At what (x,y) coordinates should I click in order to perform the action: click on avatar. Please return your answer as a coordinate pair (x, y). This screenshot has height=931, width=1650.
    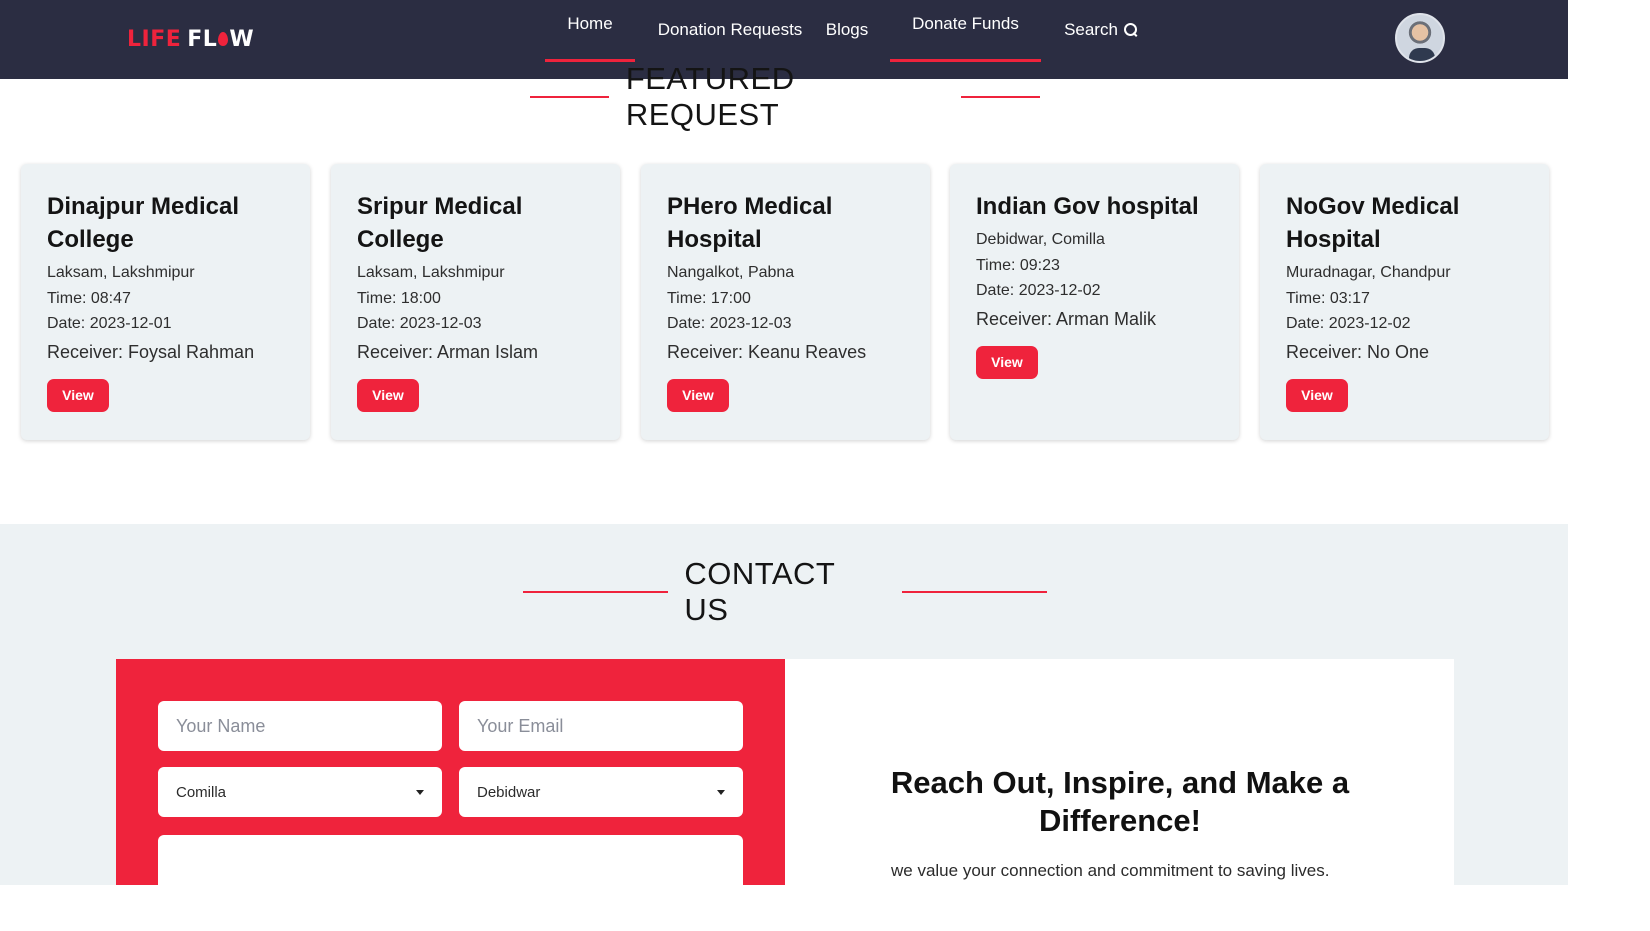
    Looking at the image, I should click on (1420, 38).